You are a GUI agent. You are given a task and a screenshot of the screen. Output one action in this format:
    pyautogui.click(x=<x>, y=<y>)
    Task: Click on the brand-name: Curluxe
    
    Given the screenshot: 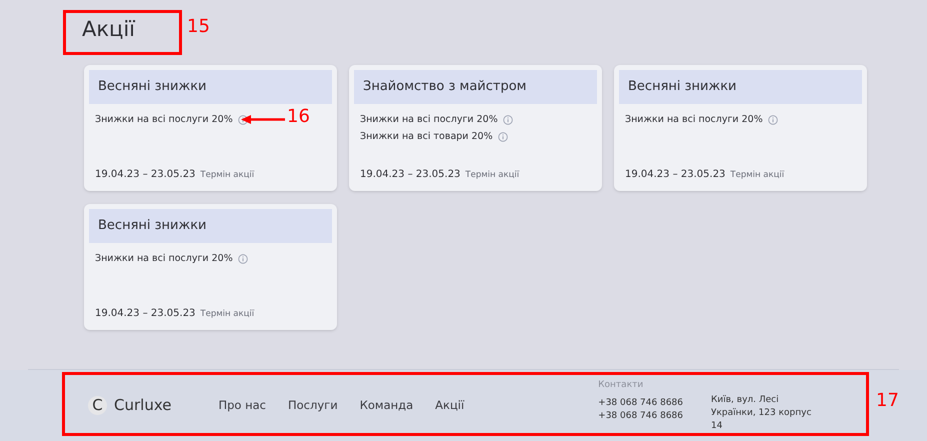 What is the action you would take?
    pyautogui.click(x=143, y=405)
    